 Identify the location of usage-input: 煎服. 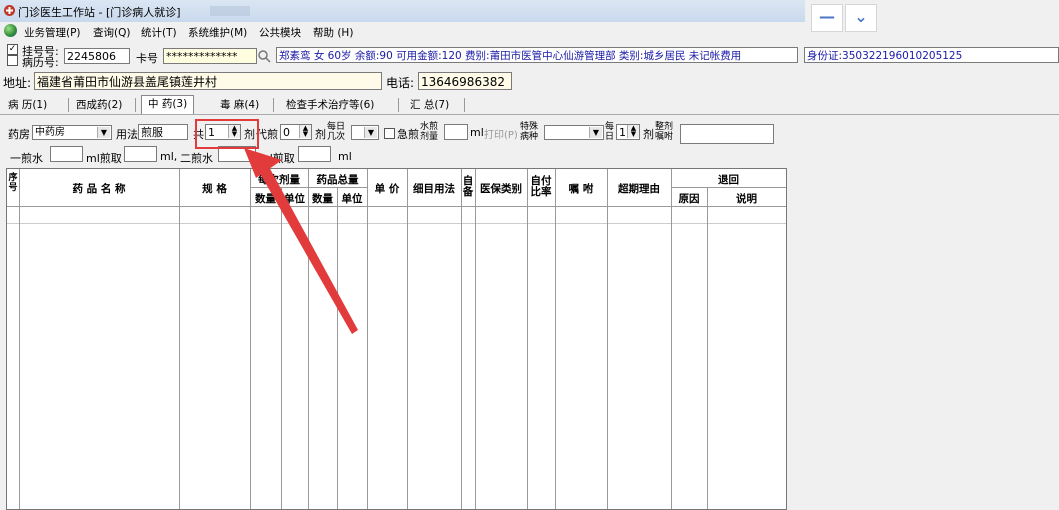
(163, 132).